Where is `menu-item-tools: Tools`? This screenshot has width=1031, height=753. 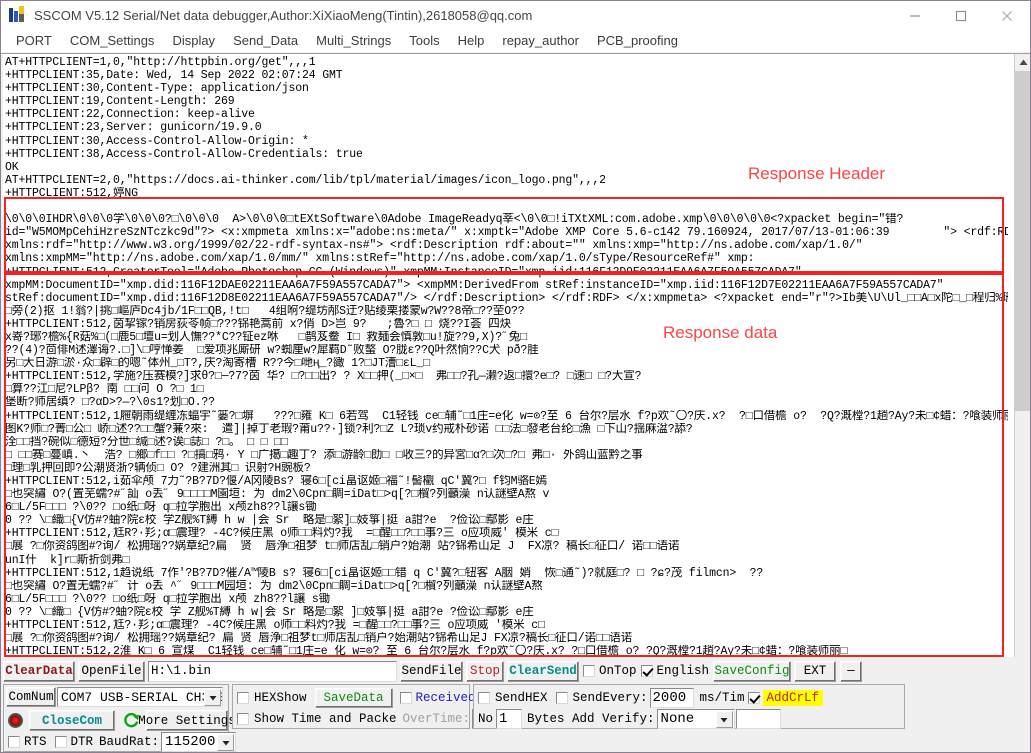 menu-item-tools: Tools is located at coordinates (424, 41).